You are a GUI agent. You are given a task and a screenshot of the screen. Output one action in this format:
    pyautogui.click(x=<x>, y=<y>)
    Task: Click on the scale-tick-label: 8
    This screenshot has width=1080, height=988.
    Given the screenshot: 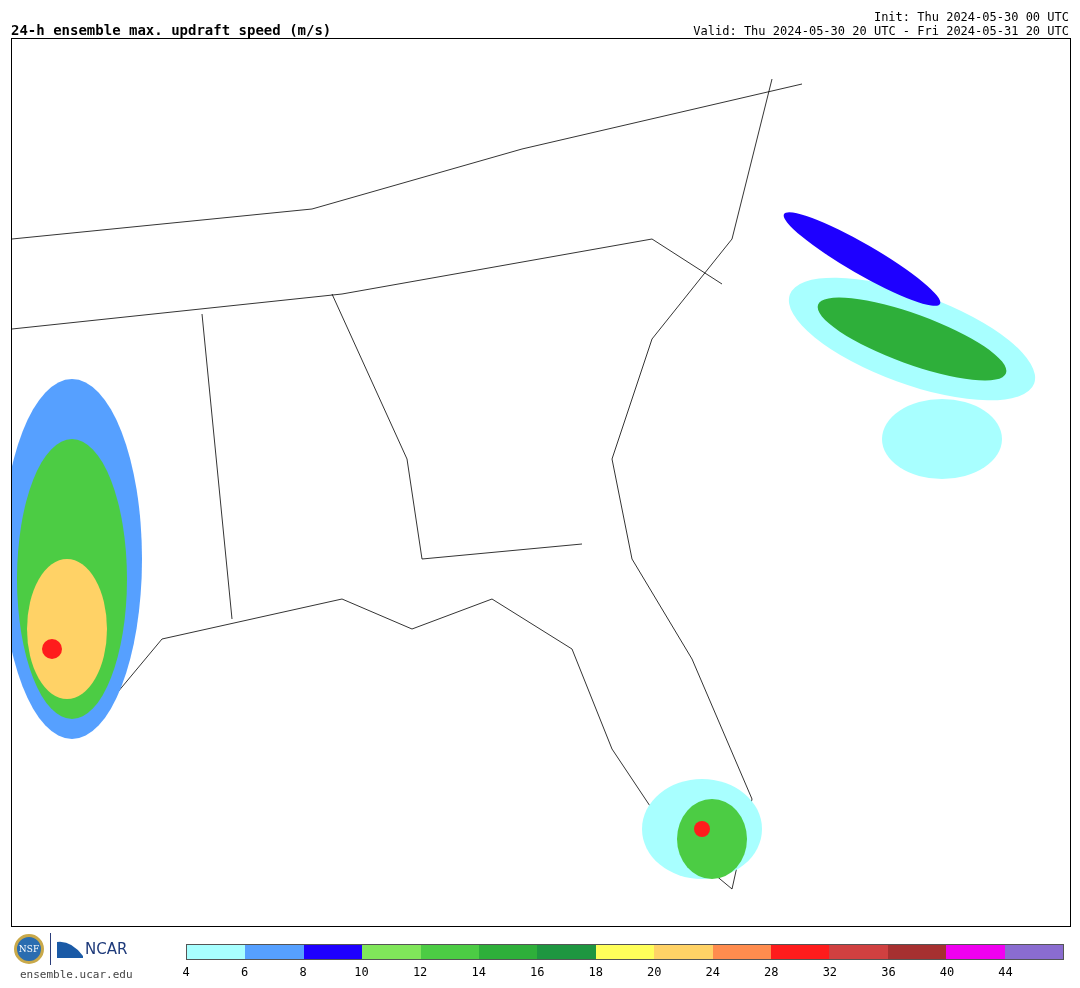 What is the action you would take?
    pyautogui.click(x=303, y=972)
    